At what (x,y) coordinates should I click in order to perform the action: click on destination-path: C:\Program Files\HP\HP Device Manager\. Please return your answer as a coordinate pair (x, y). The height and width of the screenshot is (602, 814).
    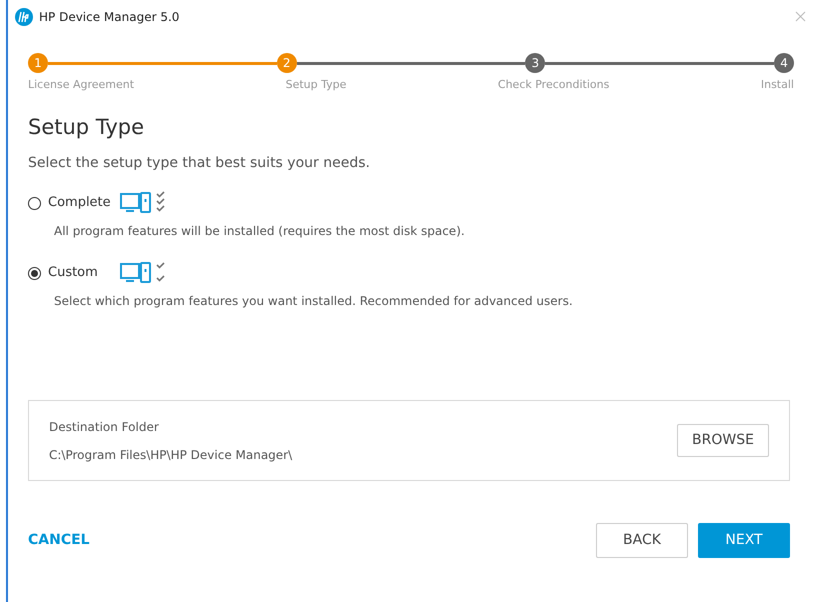
    Looking at the image, I should click on (170, 455).